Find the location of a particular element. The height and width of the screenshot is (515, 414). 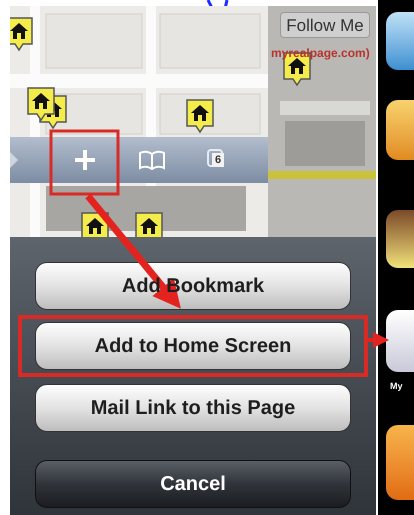

highlight-frame is located at coordinates (85, 163).